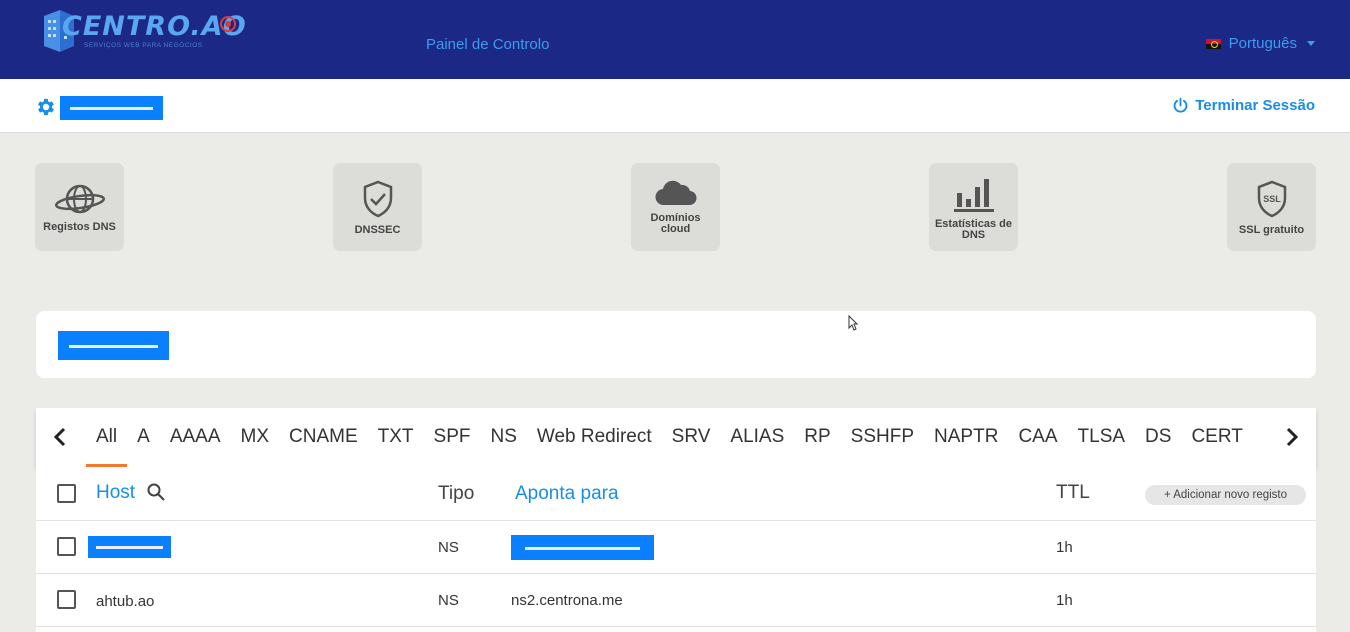 This screenshot has height=632, width=1350. I want to click on tab-ns: NS, so click(503, 437).